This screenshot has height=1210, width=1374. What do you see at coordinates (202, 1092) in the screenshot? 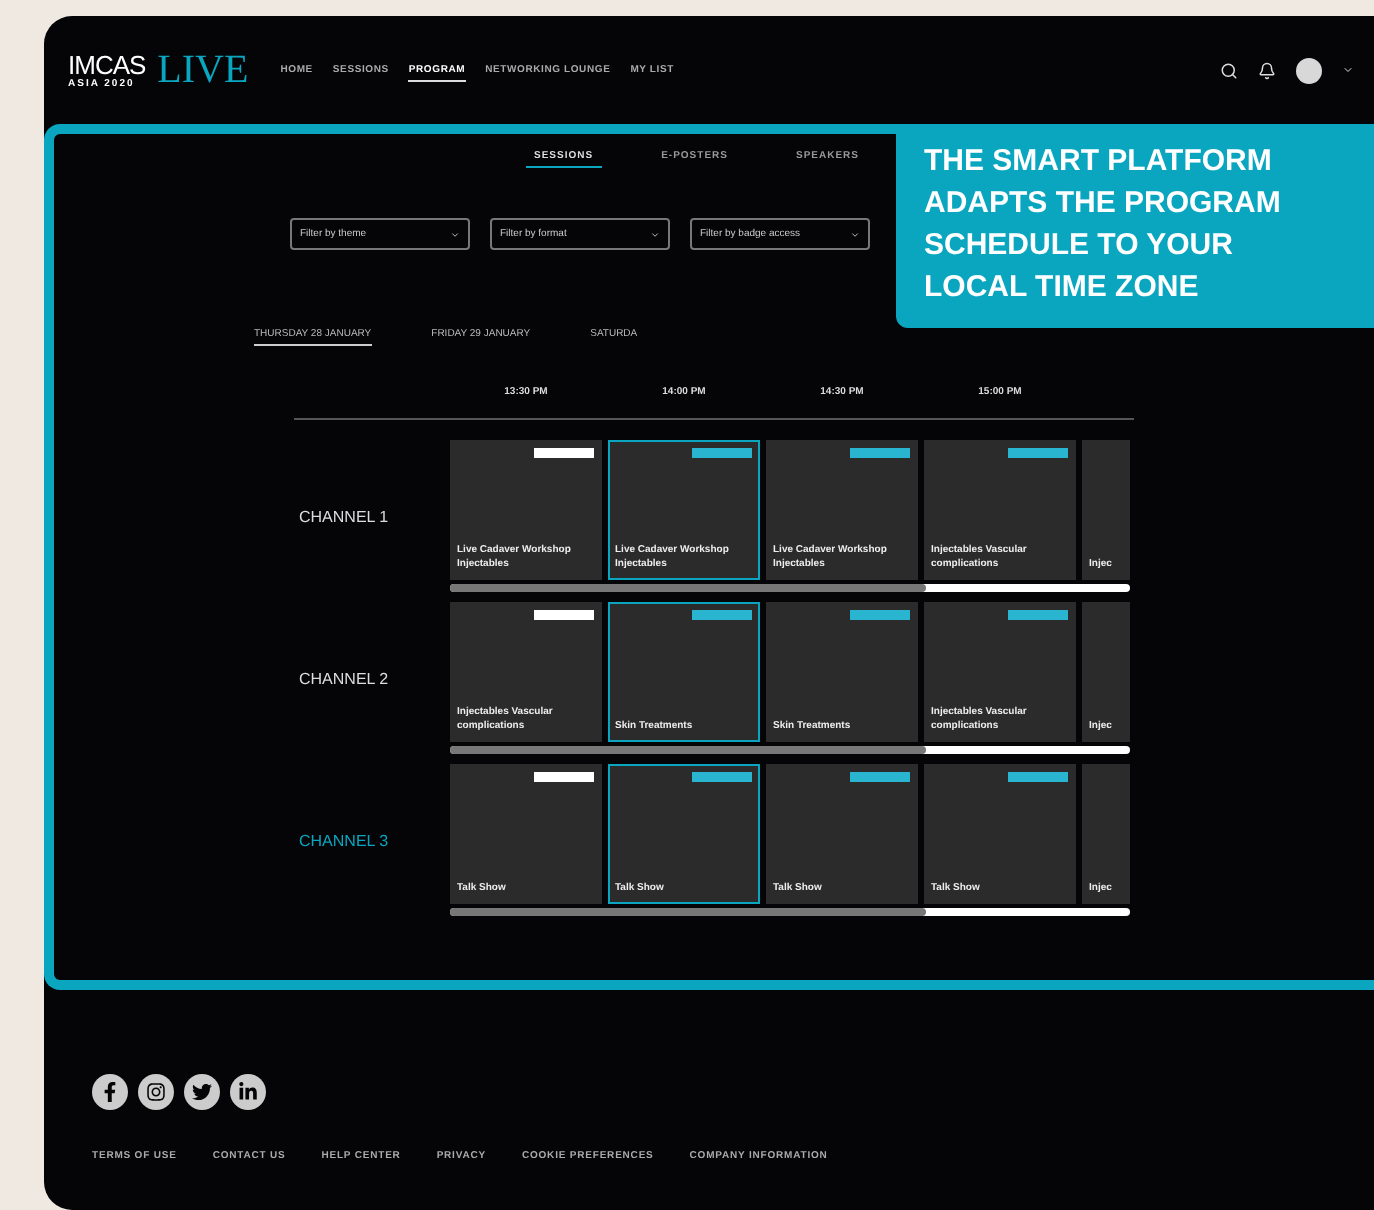
I see `twitter-icon` at bounding box center [202, 1092].